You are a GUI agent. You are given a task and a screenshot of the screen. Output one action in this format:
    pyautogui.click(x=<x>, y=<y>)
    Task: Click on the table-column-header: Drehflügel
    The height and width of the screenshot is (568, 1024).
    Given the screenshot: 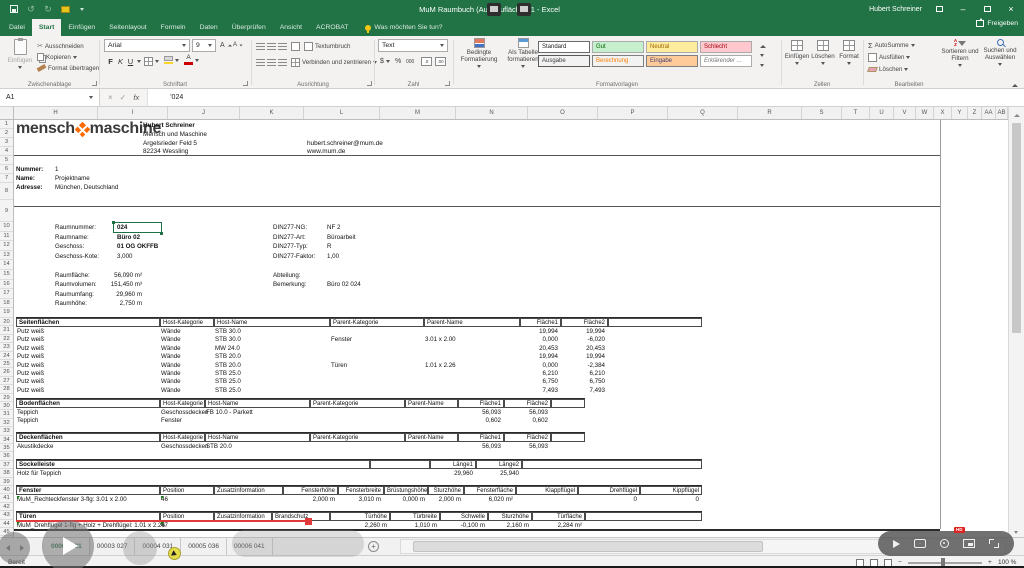 What is the action you would take?
    pyautogui.click(x=609, y=490)
    